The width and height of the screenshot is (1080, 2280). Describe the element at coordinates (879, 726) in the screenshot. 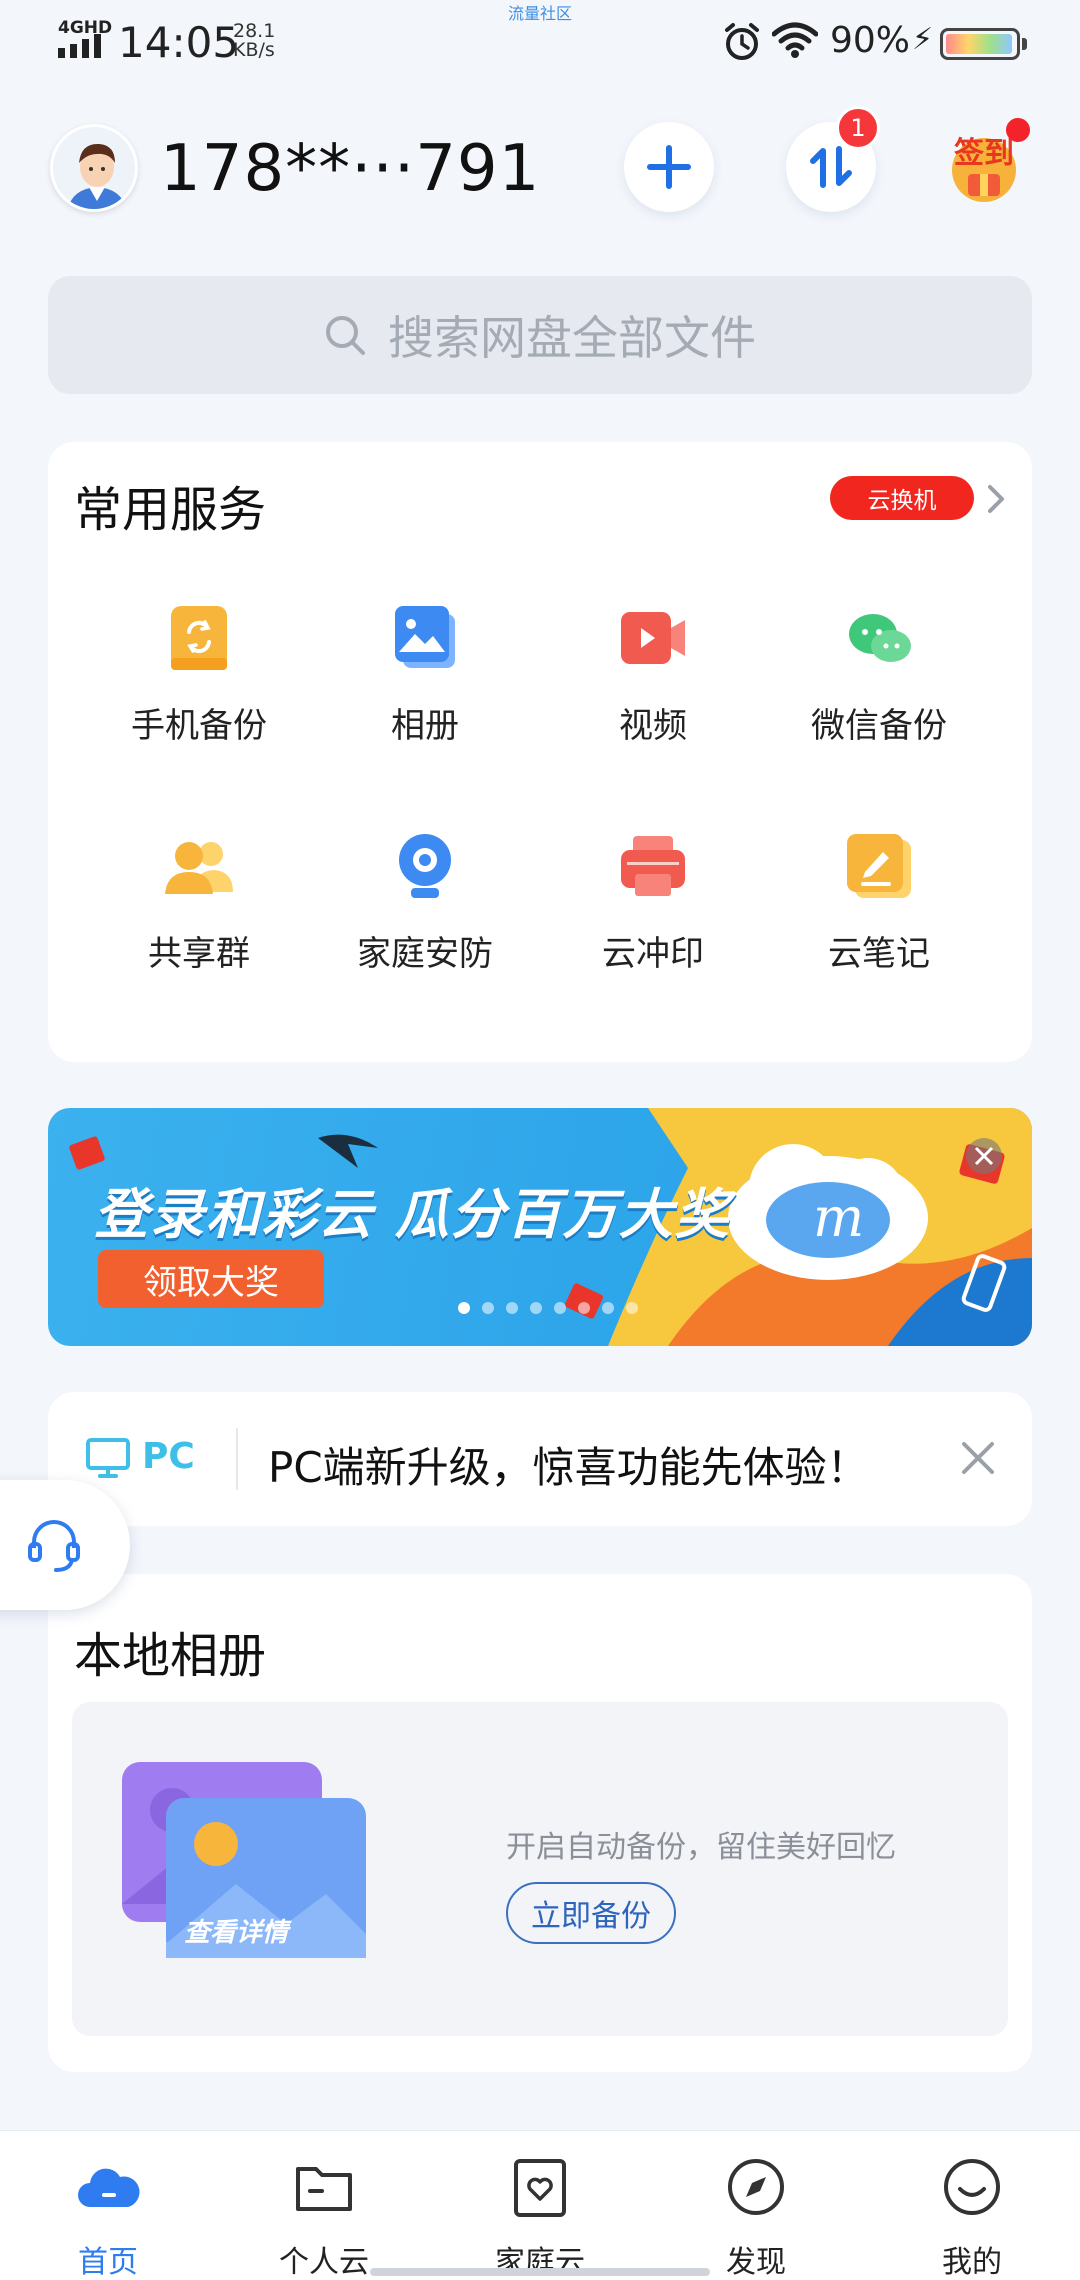

I see `service-label: 微信备份` at that location.